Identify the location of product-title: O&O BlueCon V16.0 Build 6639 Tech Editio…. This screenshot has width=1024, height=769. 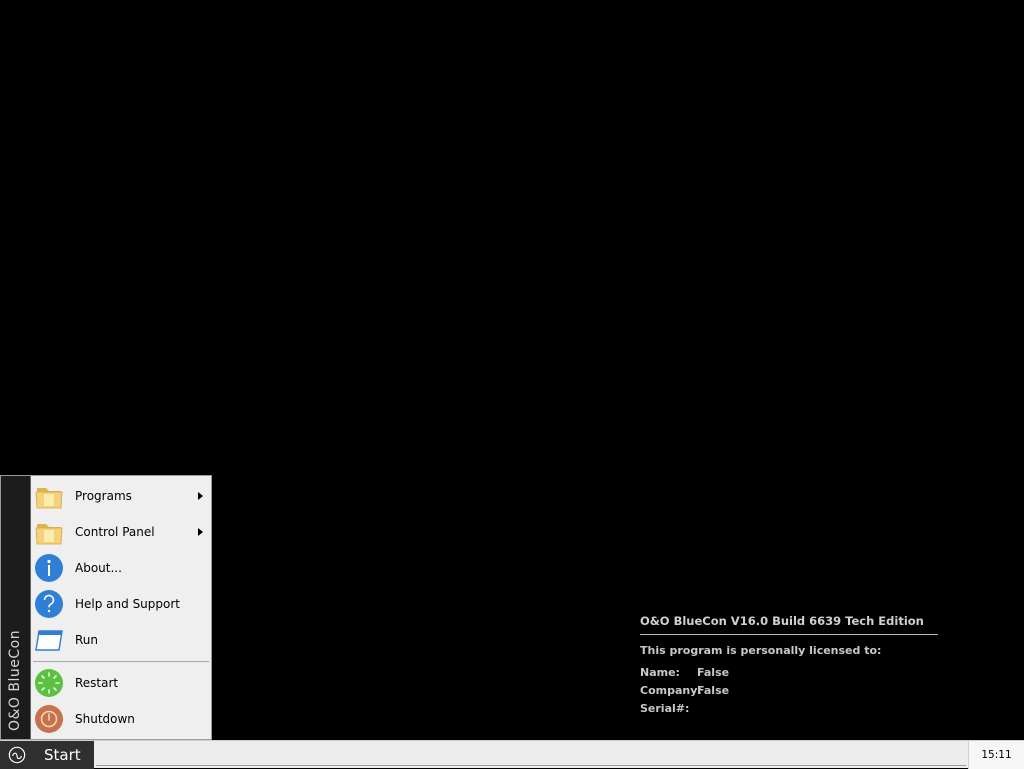
(789, 624).